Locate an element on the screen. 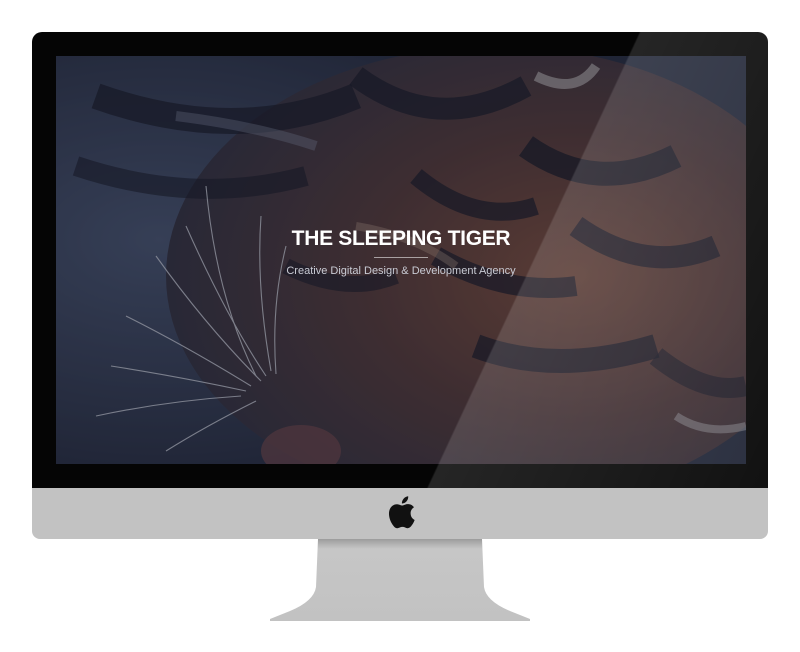 Image resolution: width=800 pixels, height=652 pixels. hero-divider is located at coordinates (401, 257).